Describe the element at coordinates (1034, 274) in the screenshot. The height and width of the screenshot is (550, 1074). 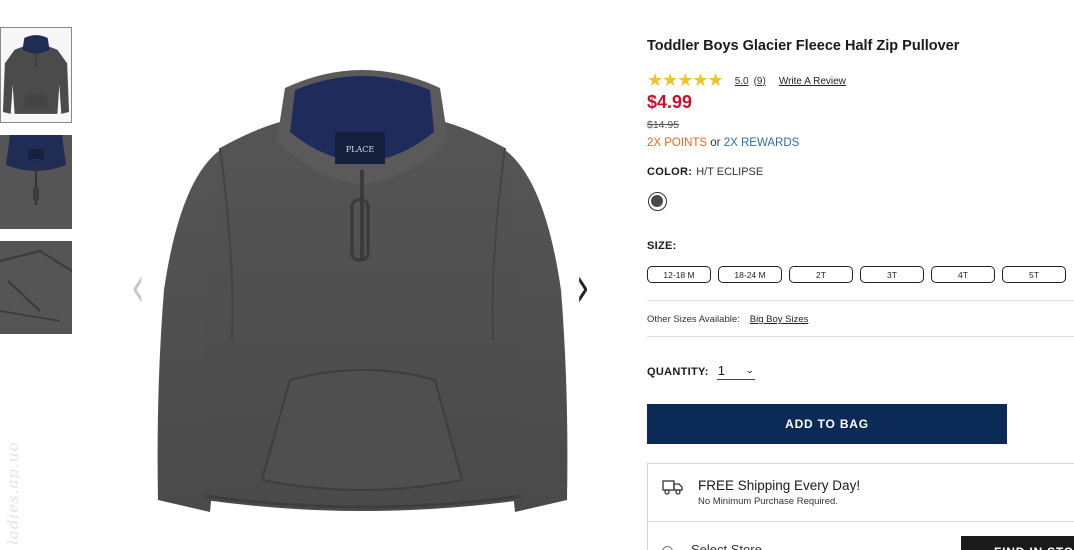
I see `size-option: 5T` at that location.